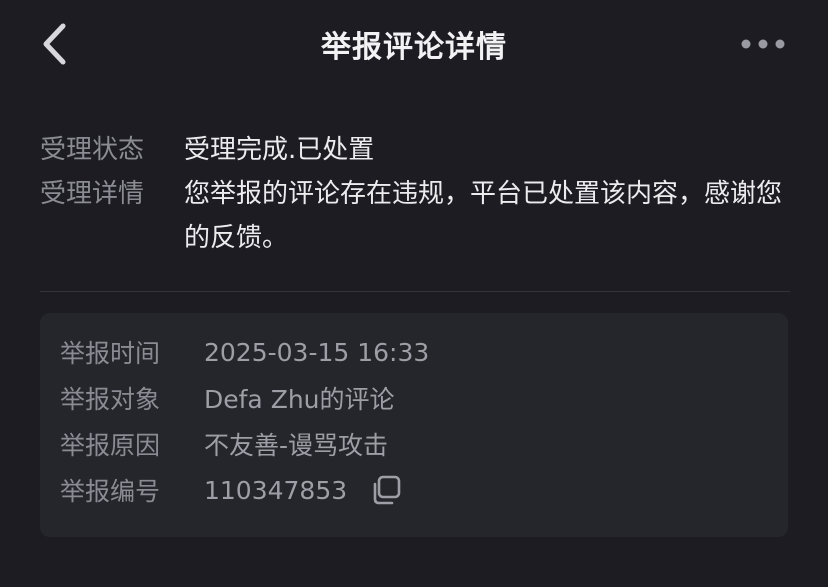 The image size is (828, 587). Describe the element at coordinates (296, 445) in the screenshot. I see `report-reason-value: 不友善-谩骂攻击` at that location.